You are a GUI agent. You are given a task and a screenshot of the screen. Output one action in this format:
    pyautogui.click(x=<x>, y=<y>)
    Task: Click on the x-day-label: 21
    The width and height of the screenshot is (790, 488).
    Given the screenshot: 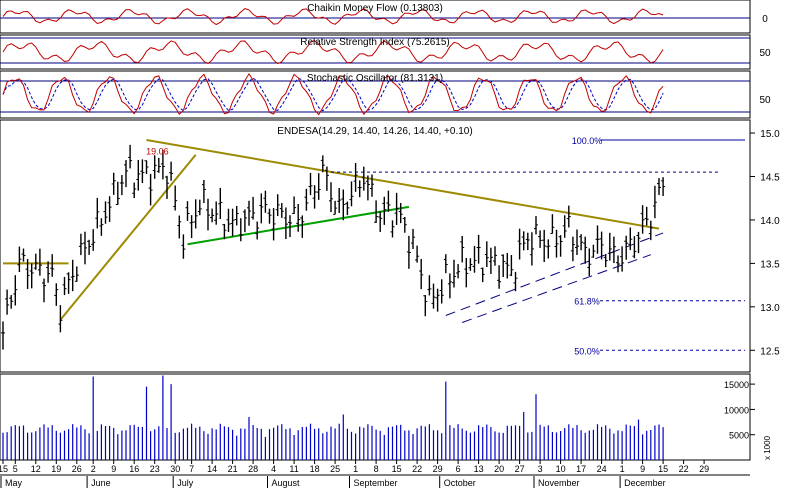 What is the action you would take?
    pyautogui.click(x=233, y=469)
    